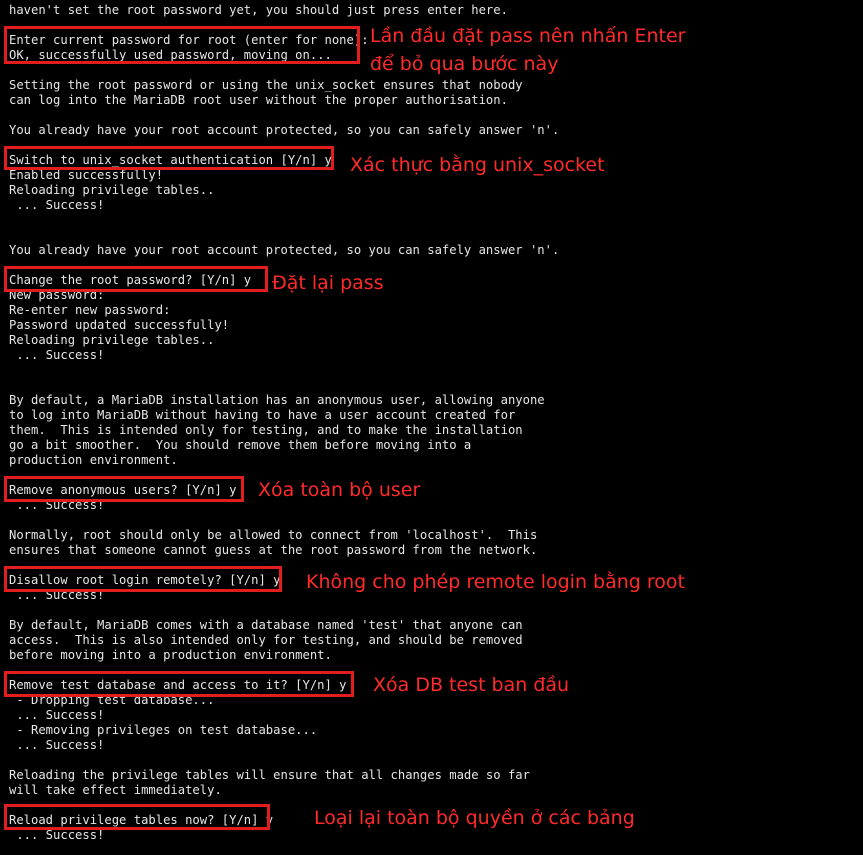 The height and width of the screenshot is (855, 863). What do you see at coordinates (474, 818) in the screenshot?
I see `note-reload-privileges: Loại lại toàn bộ quyền ở các bảng` at bounding box center [474, 818].